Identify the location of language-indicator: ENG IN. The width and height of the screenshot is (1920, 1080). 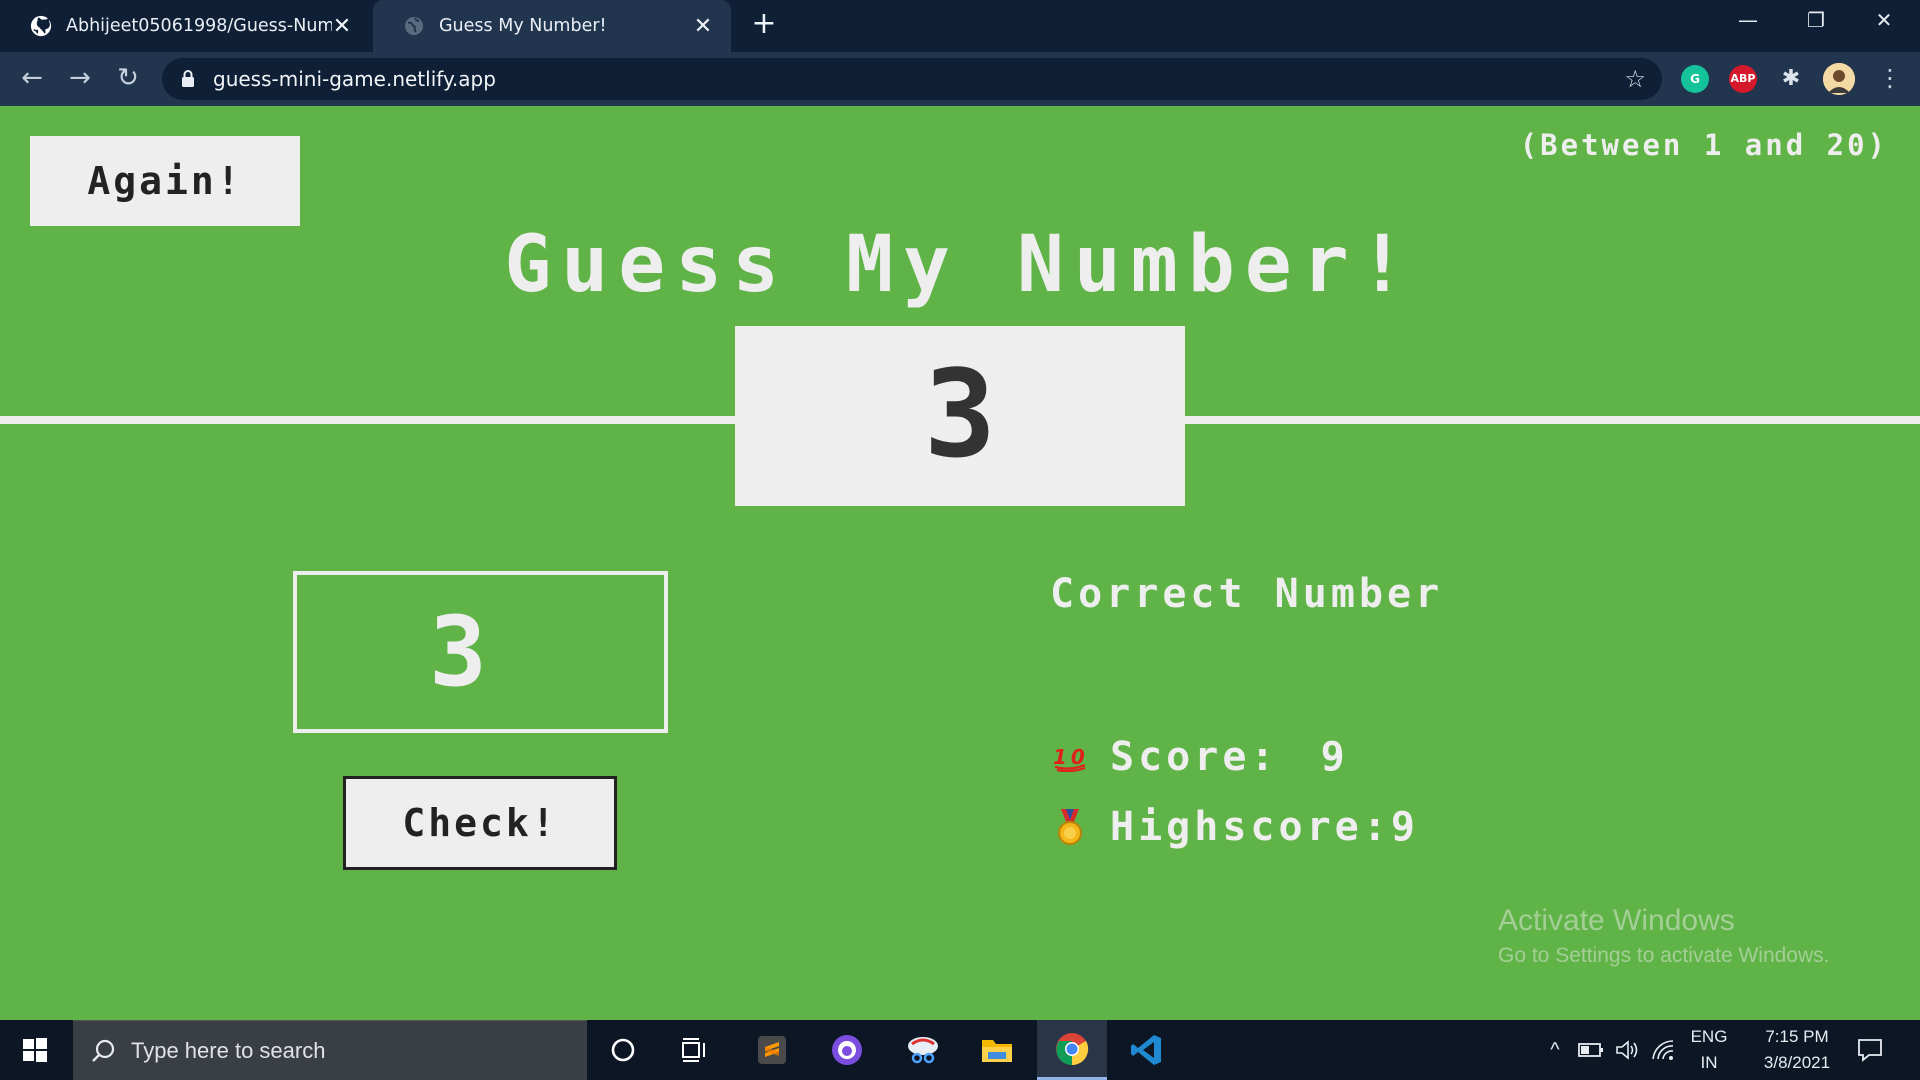
(1709, 1050).